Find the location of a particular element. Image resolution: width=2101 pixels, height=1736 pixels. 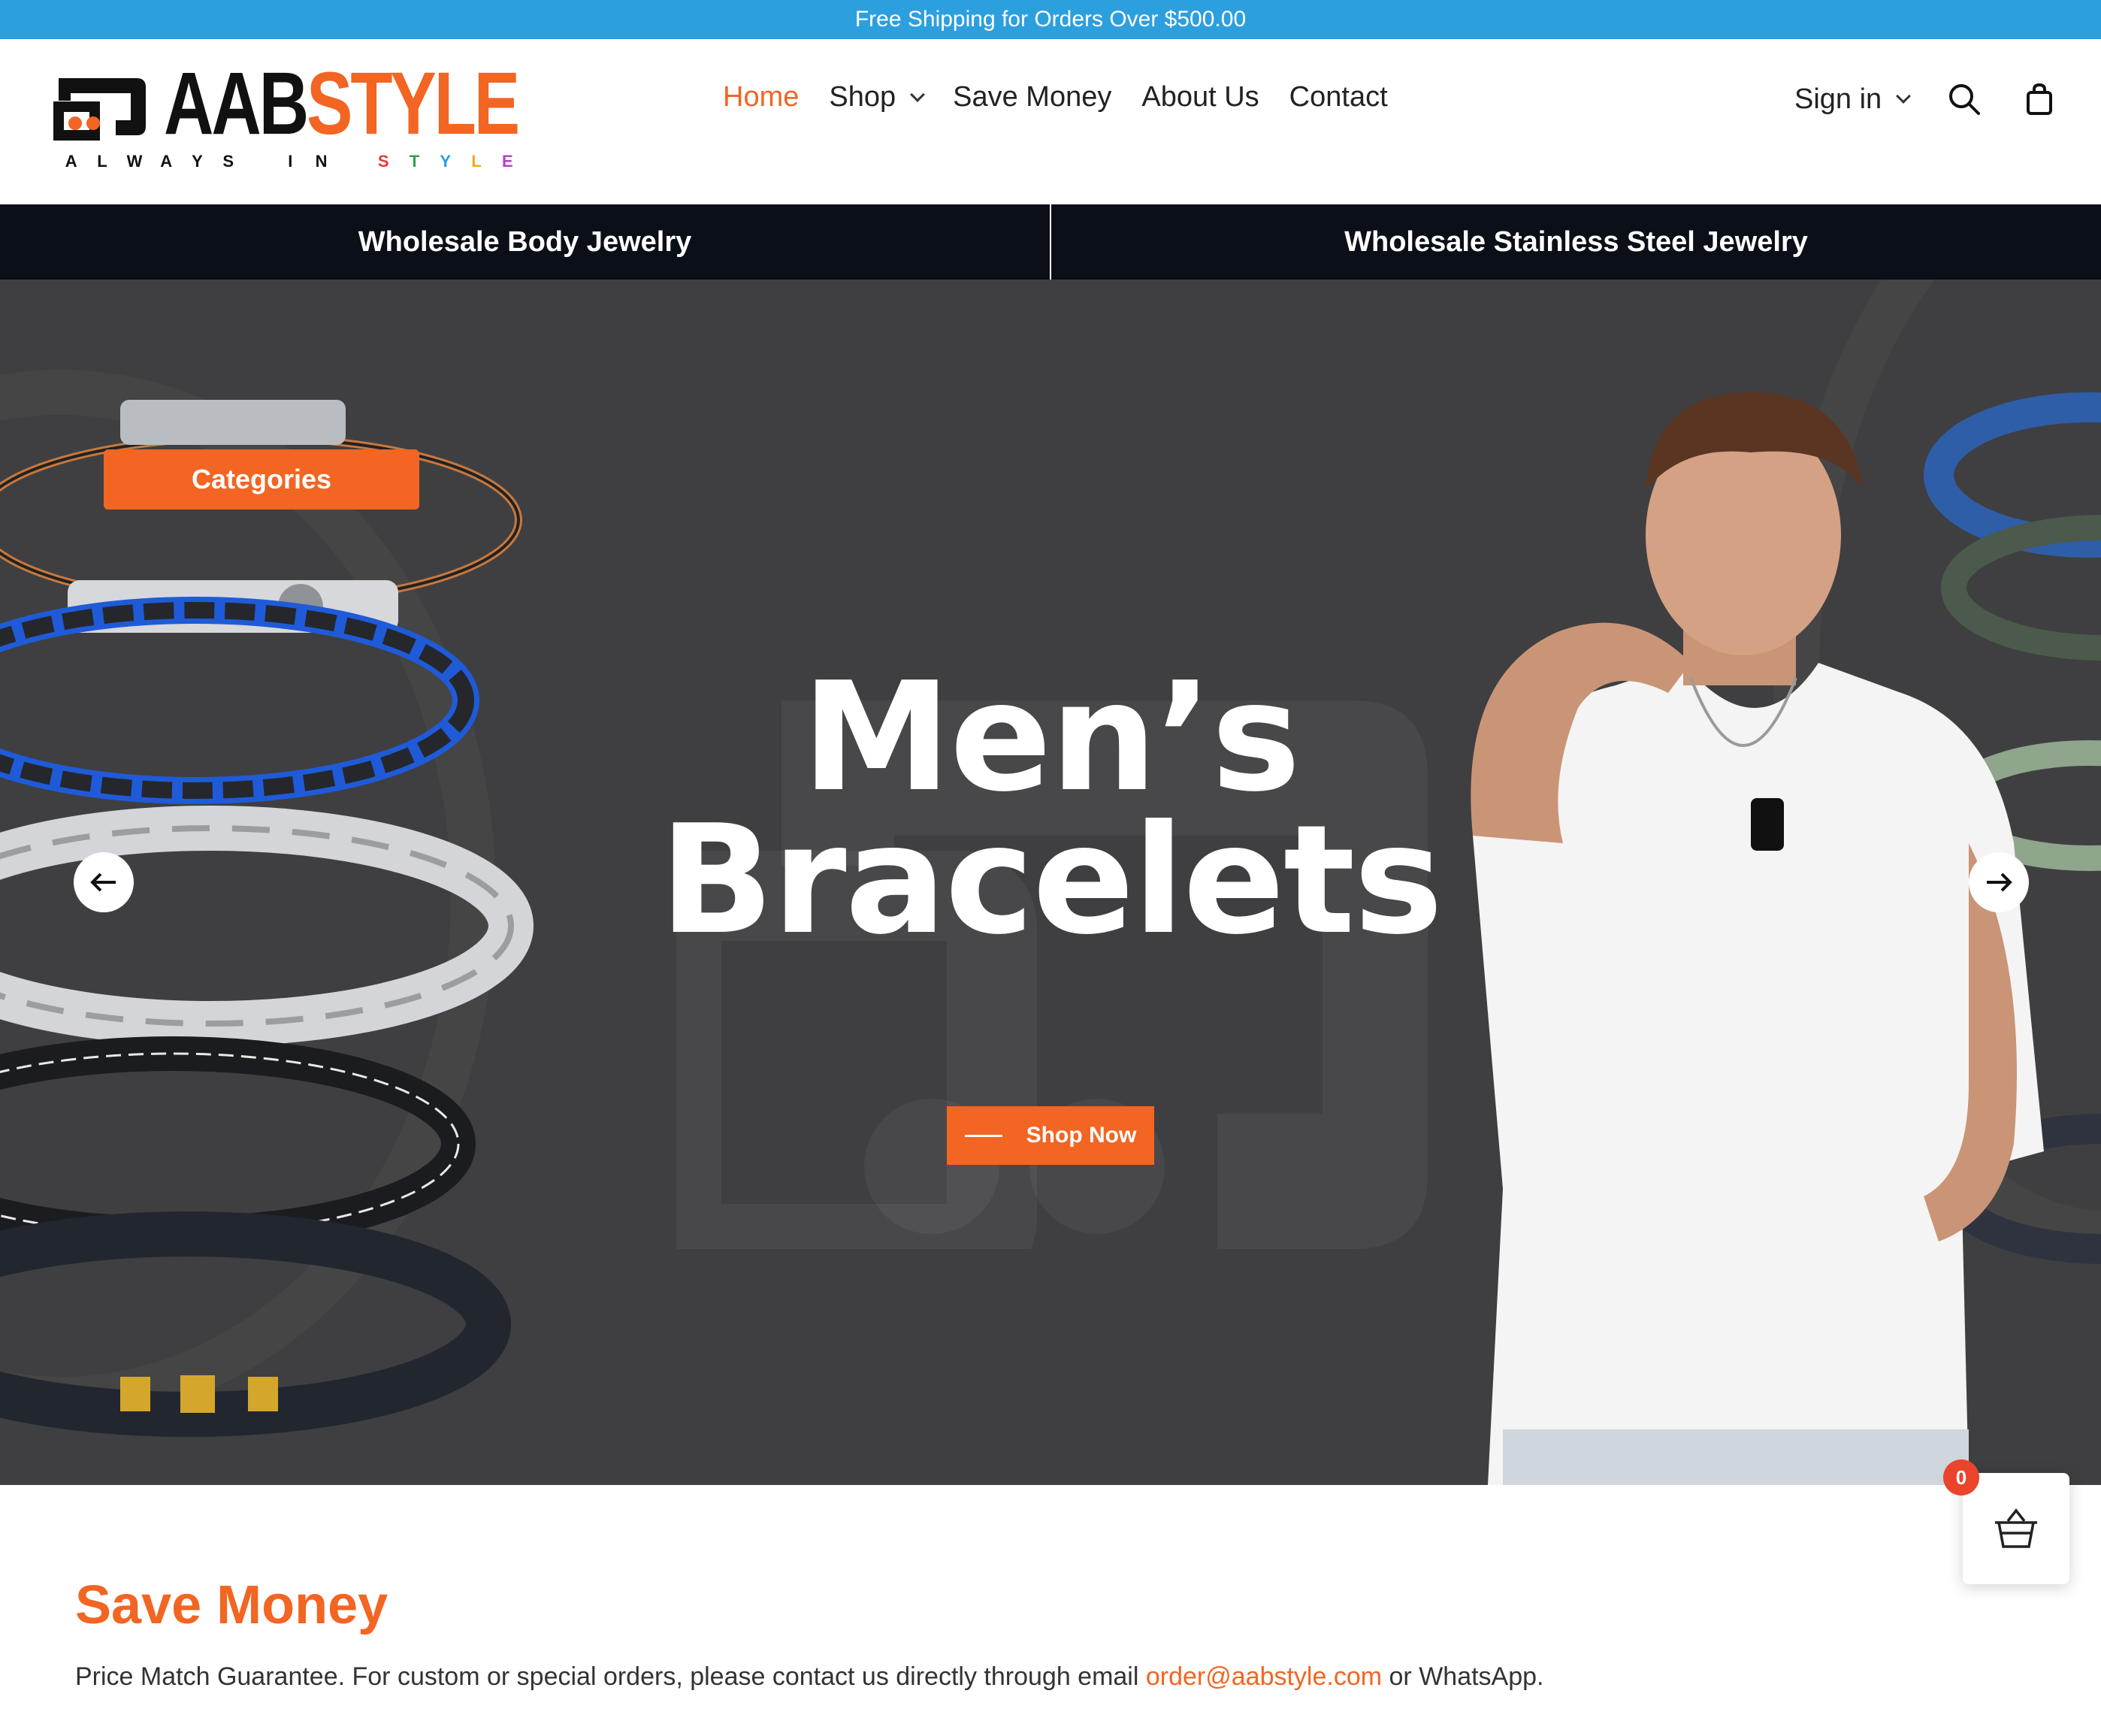

nav-shop-label: Shop is located at coordinates (862, 97).